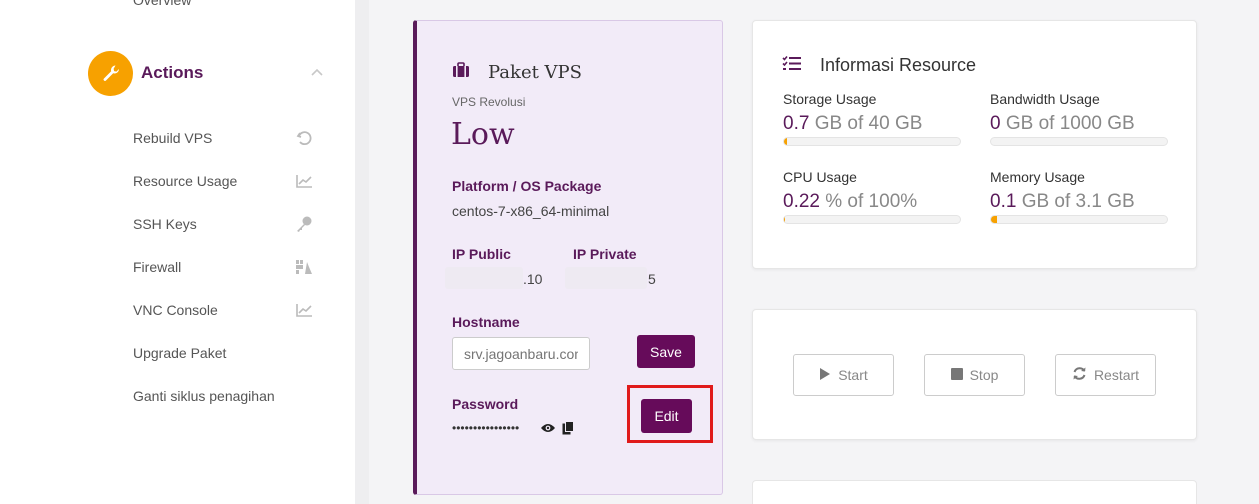 The width and height of the screenshot is (1259, 504). What do you see at coordinates (223, 223) in the screenshot?
I see `sidebar-item-ssh-keys: SSH Keys` at bounding box center [223, 223].